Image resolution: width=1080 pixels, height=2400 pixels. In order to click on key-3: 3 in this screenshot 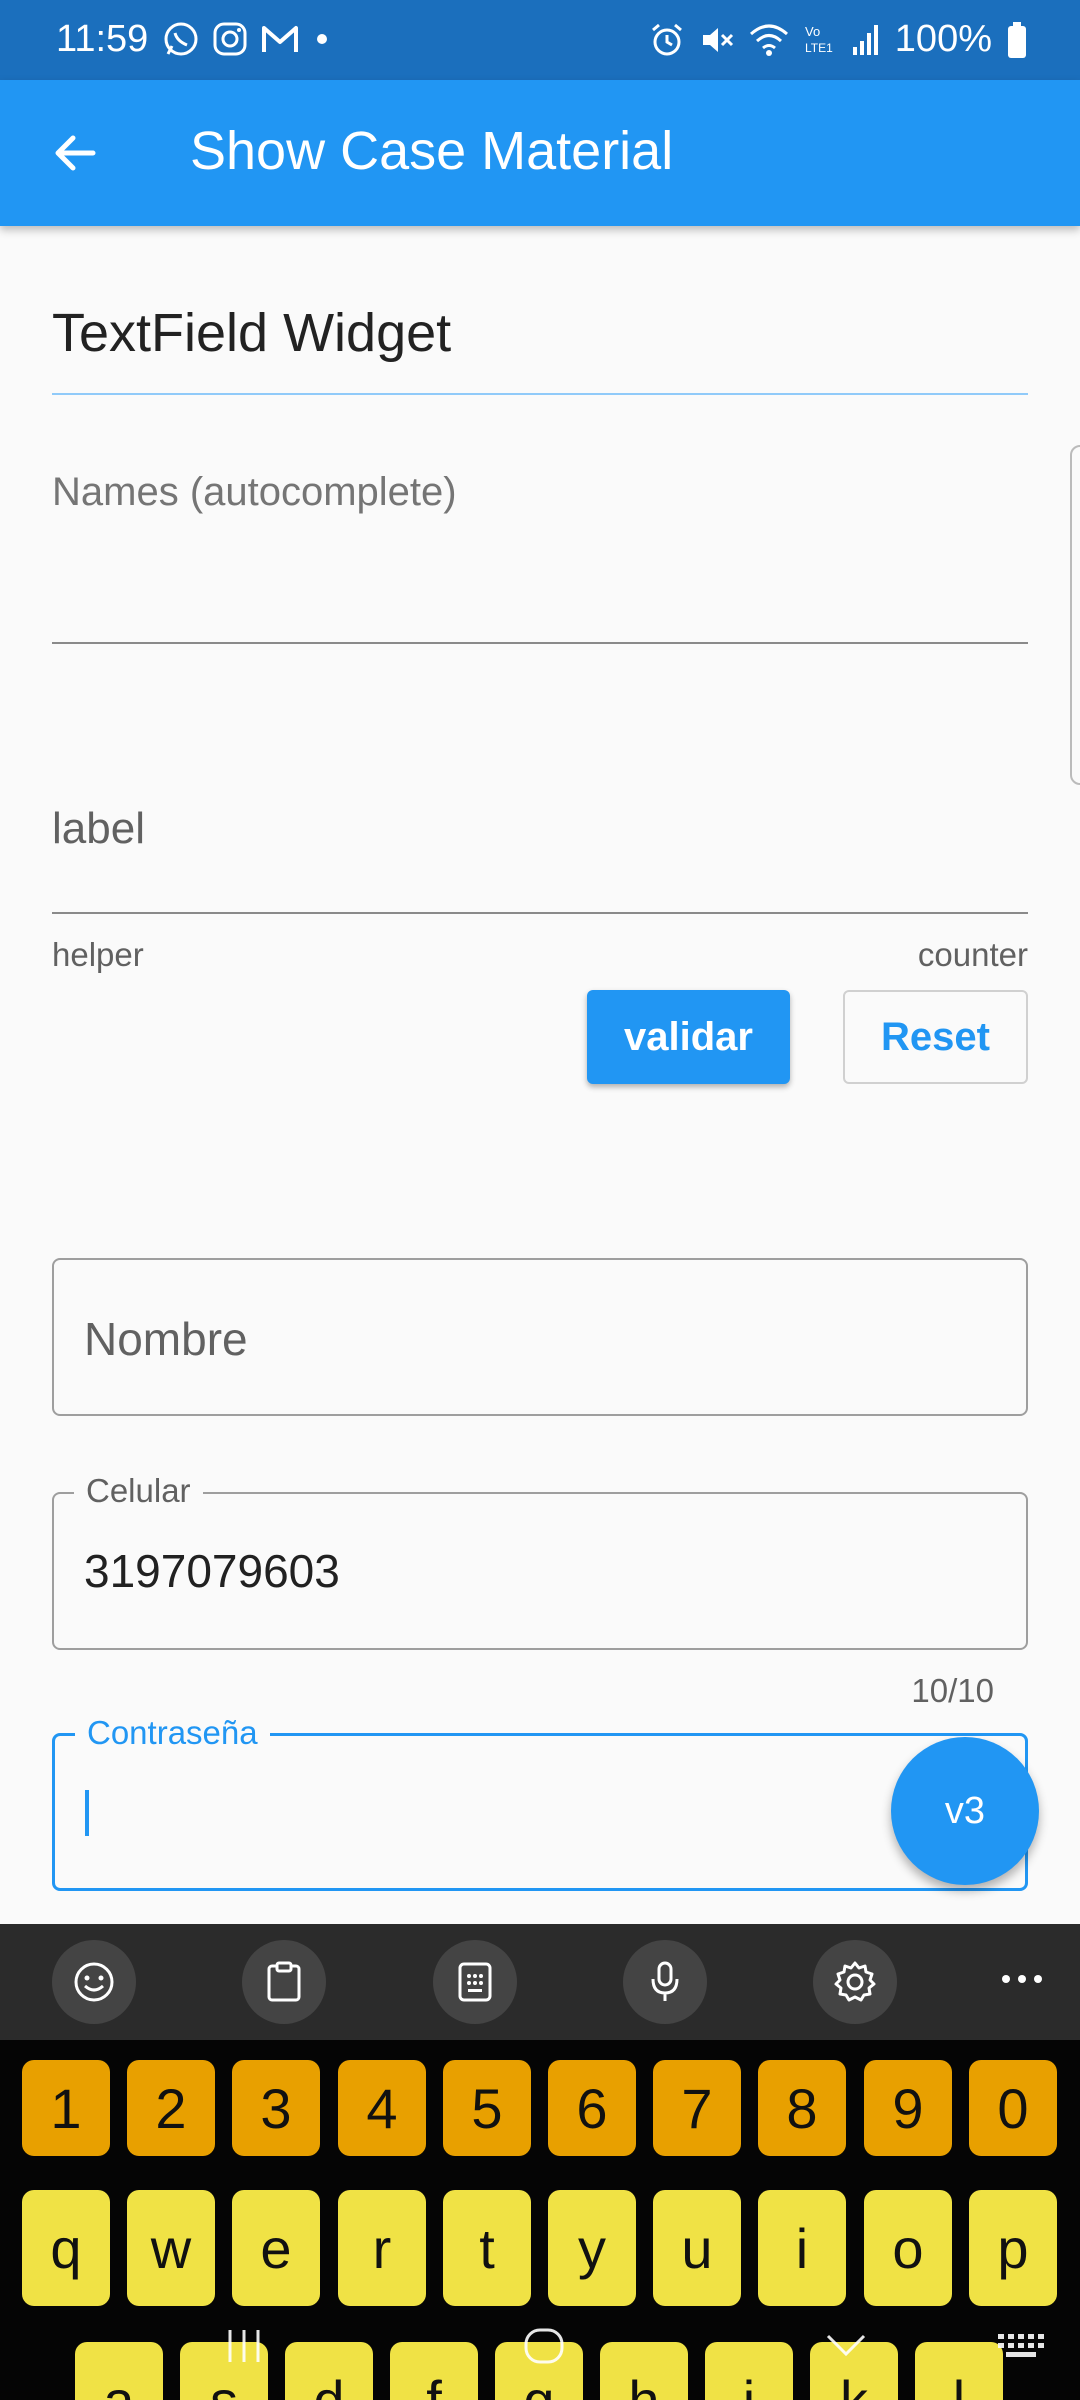, I will do `click(276, 2108)`.